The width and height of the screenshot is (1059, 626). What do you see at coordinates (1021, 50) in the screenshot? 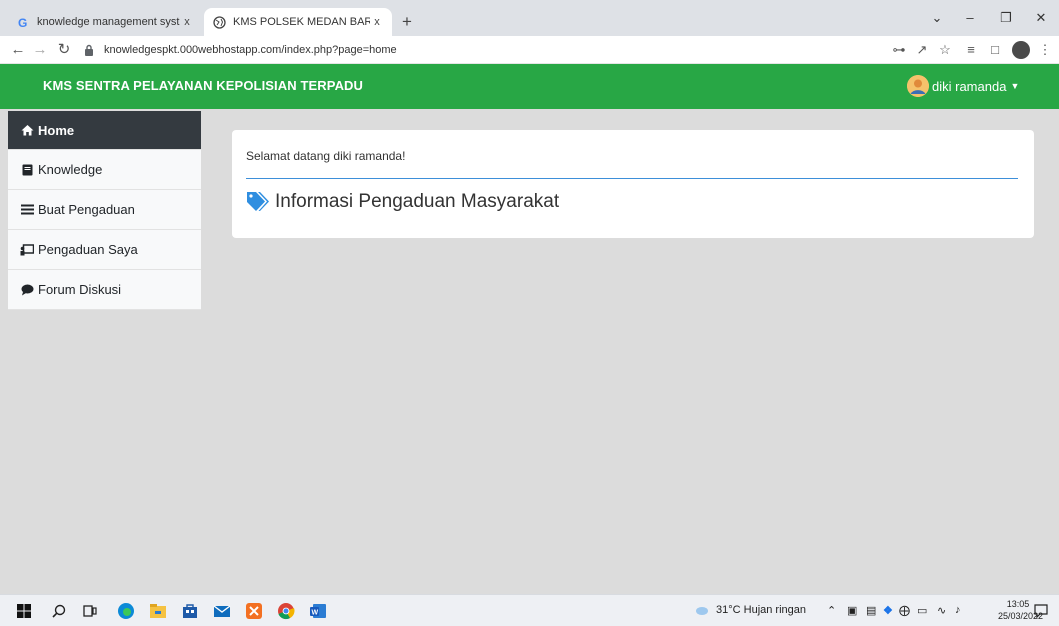
I see `profile-avatar-icon` at bounding box center [1021, 50].